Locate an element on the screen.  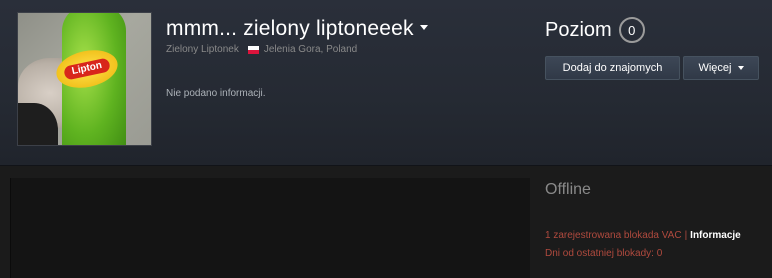
add-friend-button: Dodaj do znajomych is located at coordinates (612, 68).